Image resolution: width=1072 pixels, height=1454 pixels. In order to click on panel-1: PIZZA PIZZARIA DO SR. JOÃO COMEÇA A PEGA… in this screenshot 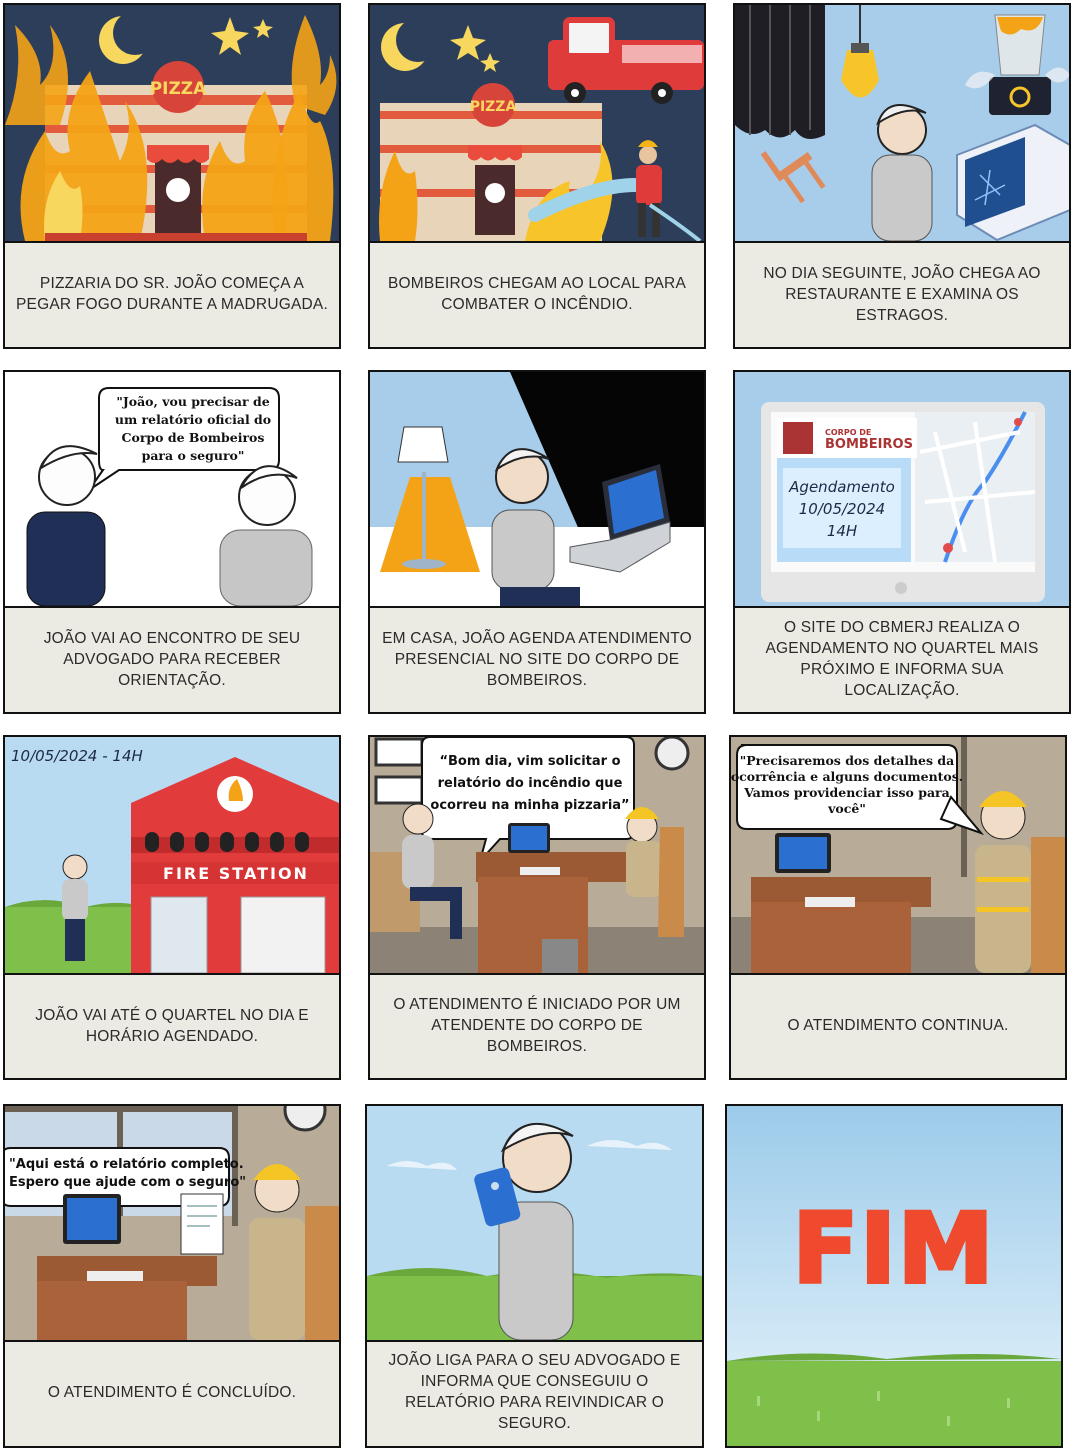, I will do `click(172, 176)`.